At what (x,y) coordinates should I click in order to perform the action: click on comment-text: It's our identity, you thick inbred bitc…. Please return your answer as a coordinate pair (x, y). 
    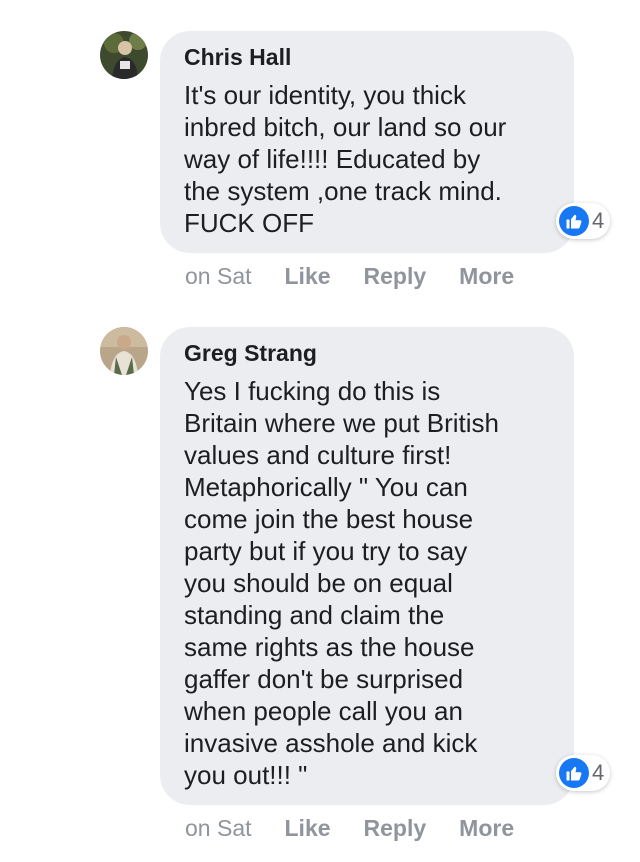
    Looking at the image, I should click on (345, 159).